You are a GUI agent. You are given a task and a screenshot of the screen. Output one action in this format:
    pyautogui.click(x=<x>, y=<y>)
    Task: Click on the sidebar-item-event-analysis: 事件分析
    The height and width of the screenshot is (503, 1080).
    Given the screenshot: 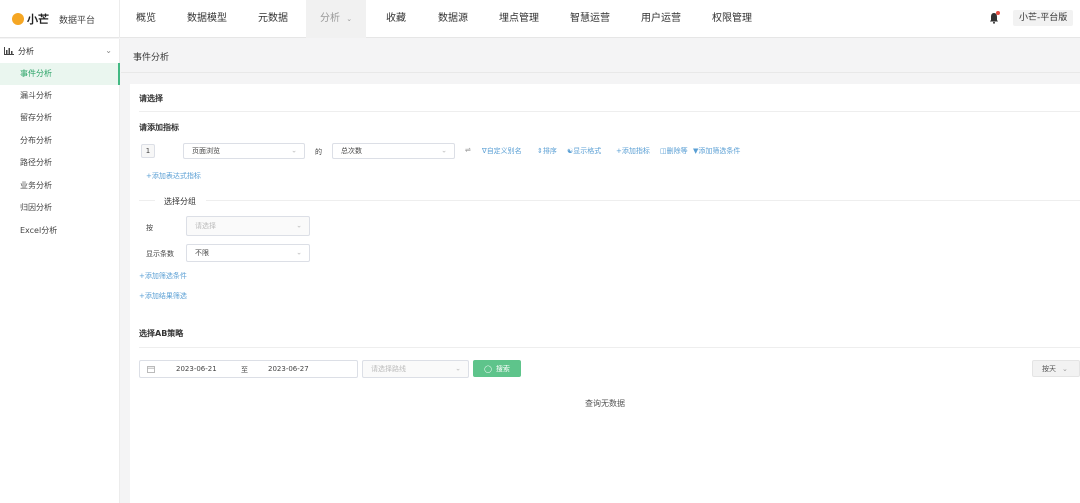 What is the action you would take?
    pyautogui.click(x=60, y=74)
    